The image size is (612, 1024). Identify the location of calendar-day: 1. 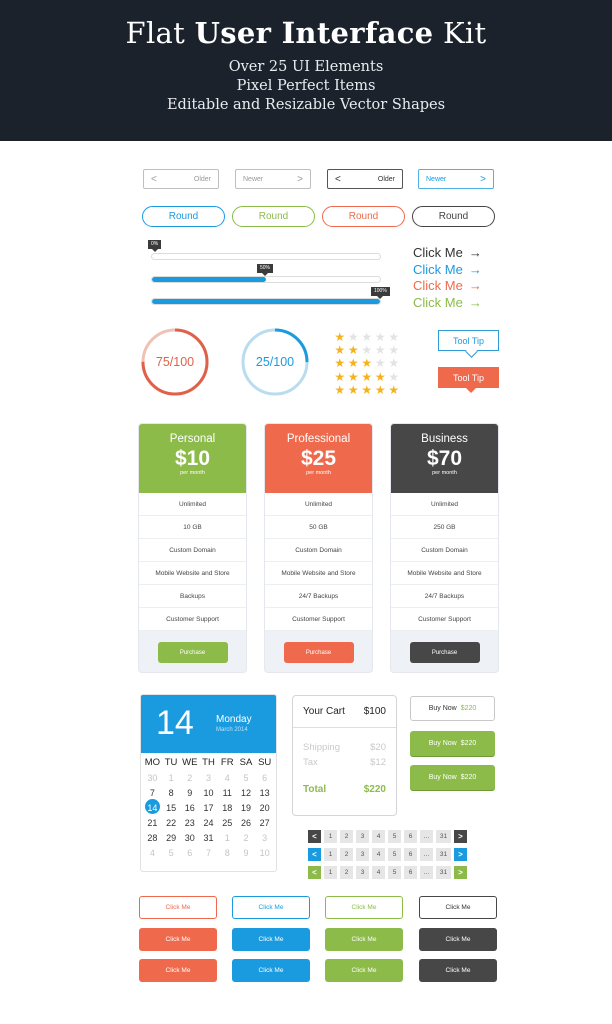
(227, 838).